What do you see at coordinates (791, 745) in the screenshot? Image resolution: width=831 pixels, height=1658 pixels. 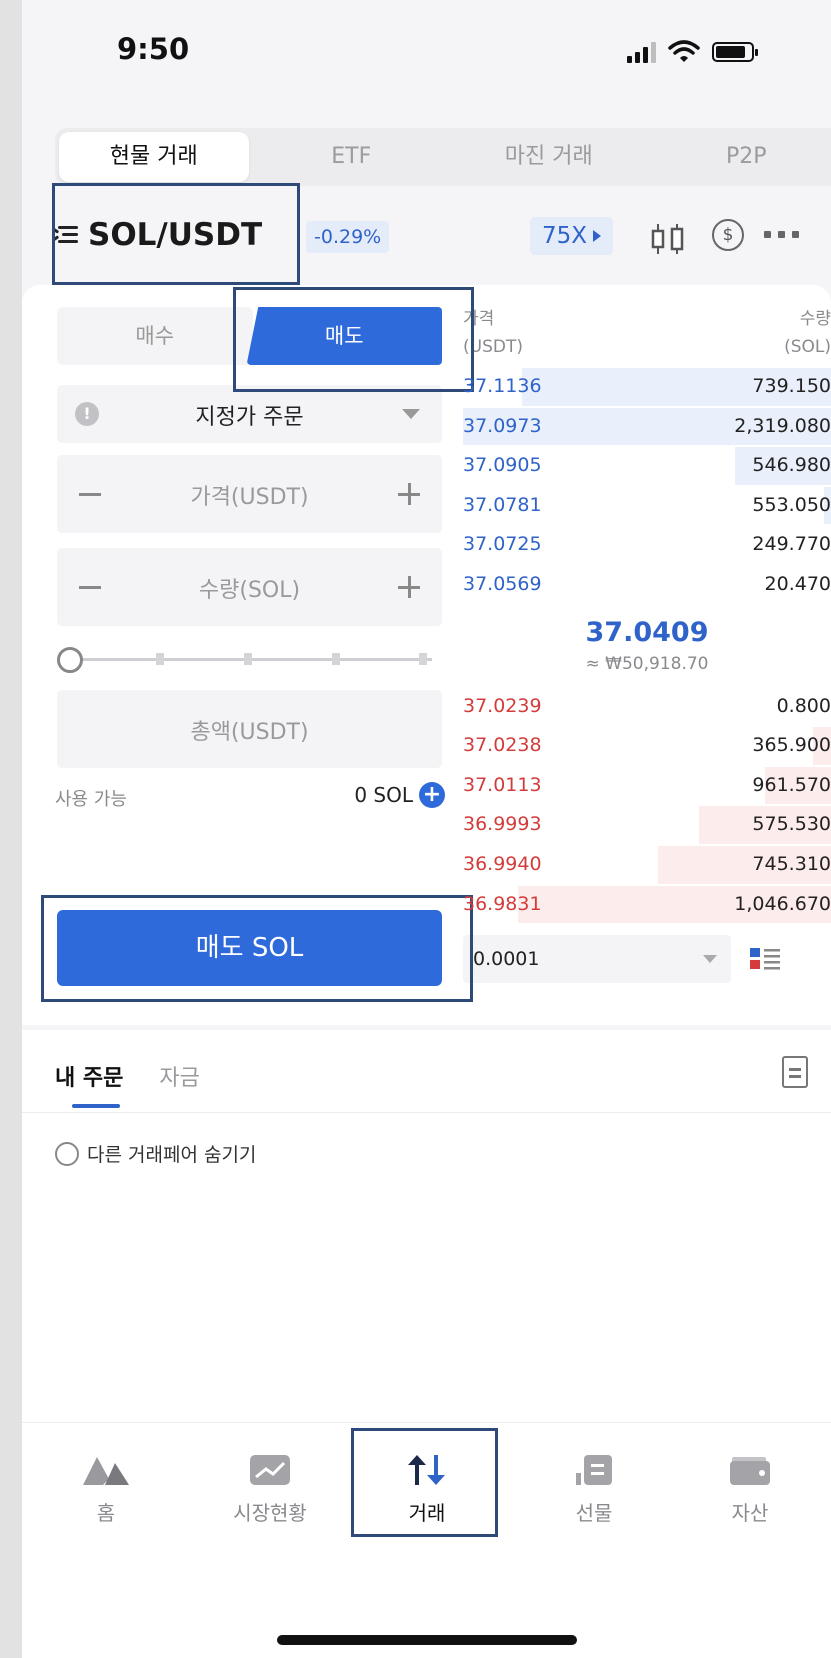 I see `bid-qty: 365.900` at bounding box center [791, 745].